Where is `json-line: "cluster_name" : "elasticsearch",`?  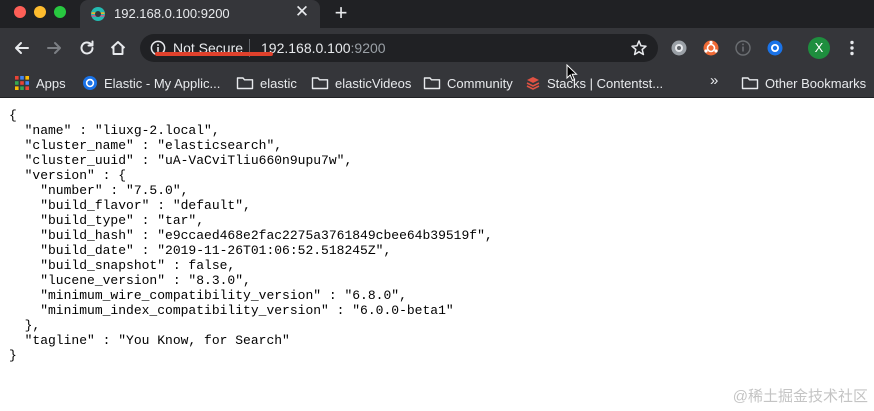 json-line: "cluster_name" : "elasticsearch", is located at coordinates (146, 145).